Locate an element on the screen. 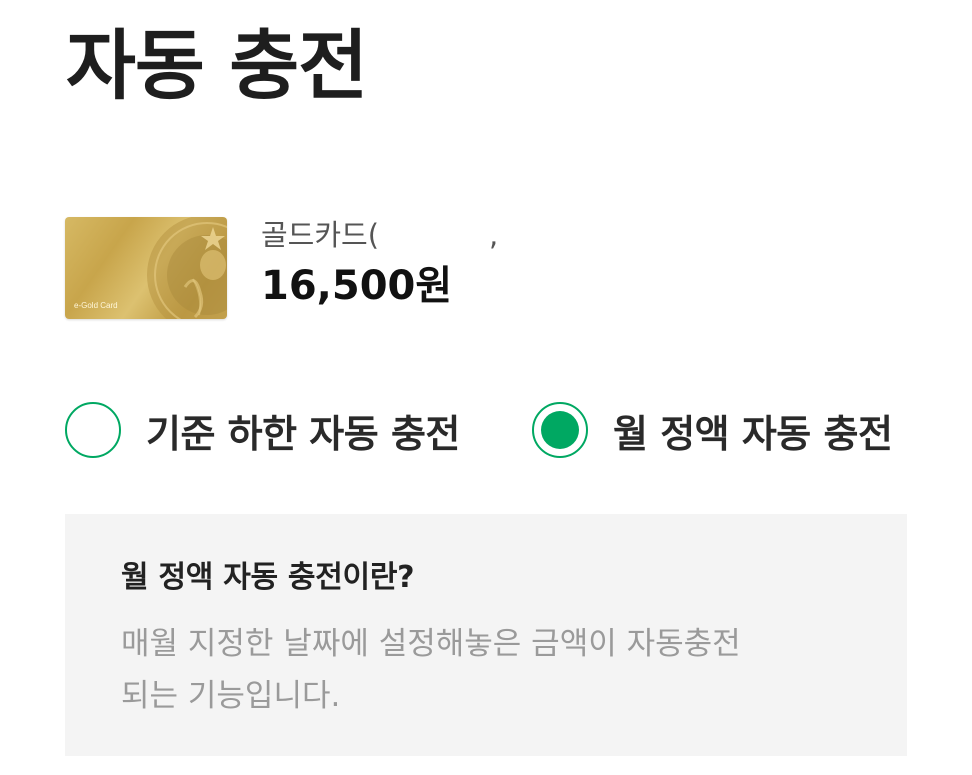  page-title: 자동 충전 is located at coordinates (217, 65).